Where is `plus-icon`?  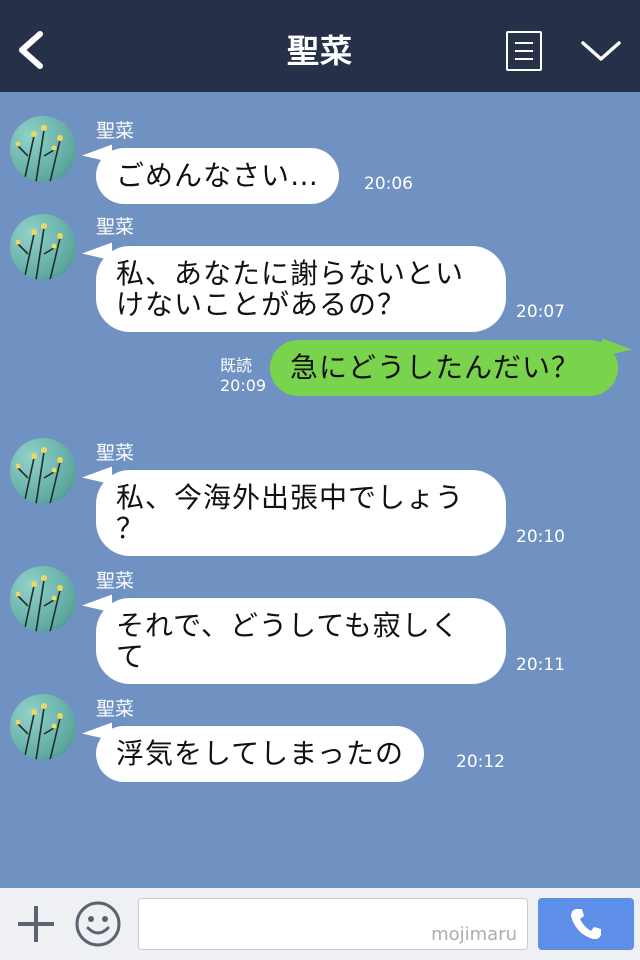 plus-icon is located at coordinates (36, 924).